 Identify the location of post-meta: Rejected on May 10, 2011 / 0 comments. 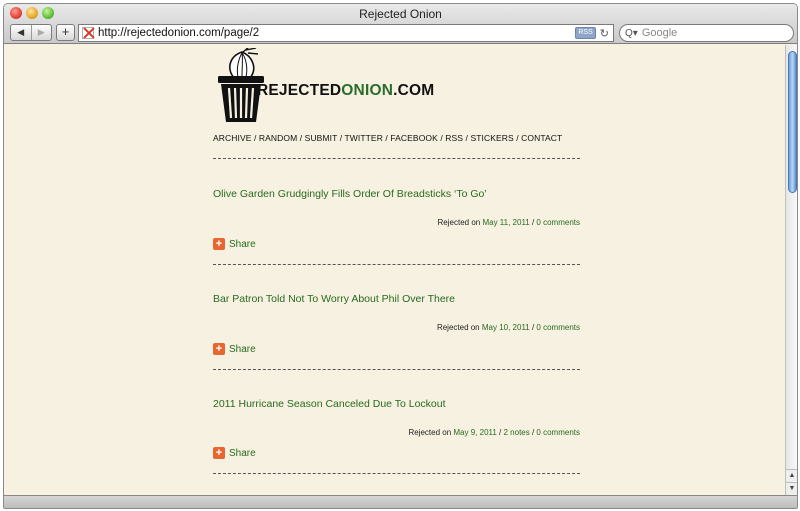
(508, 327).